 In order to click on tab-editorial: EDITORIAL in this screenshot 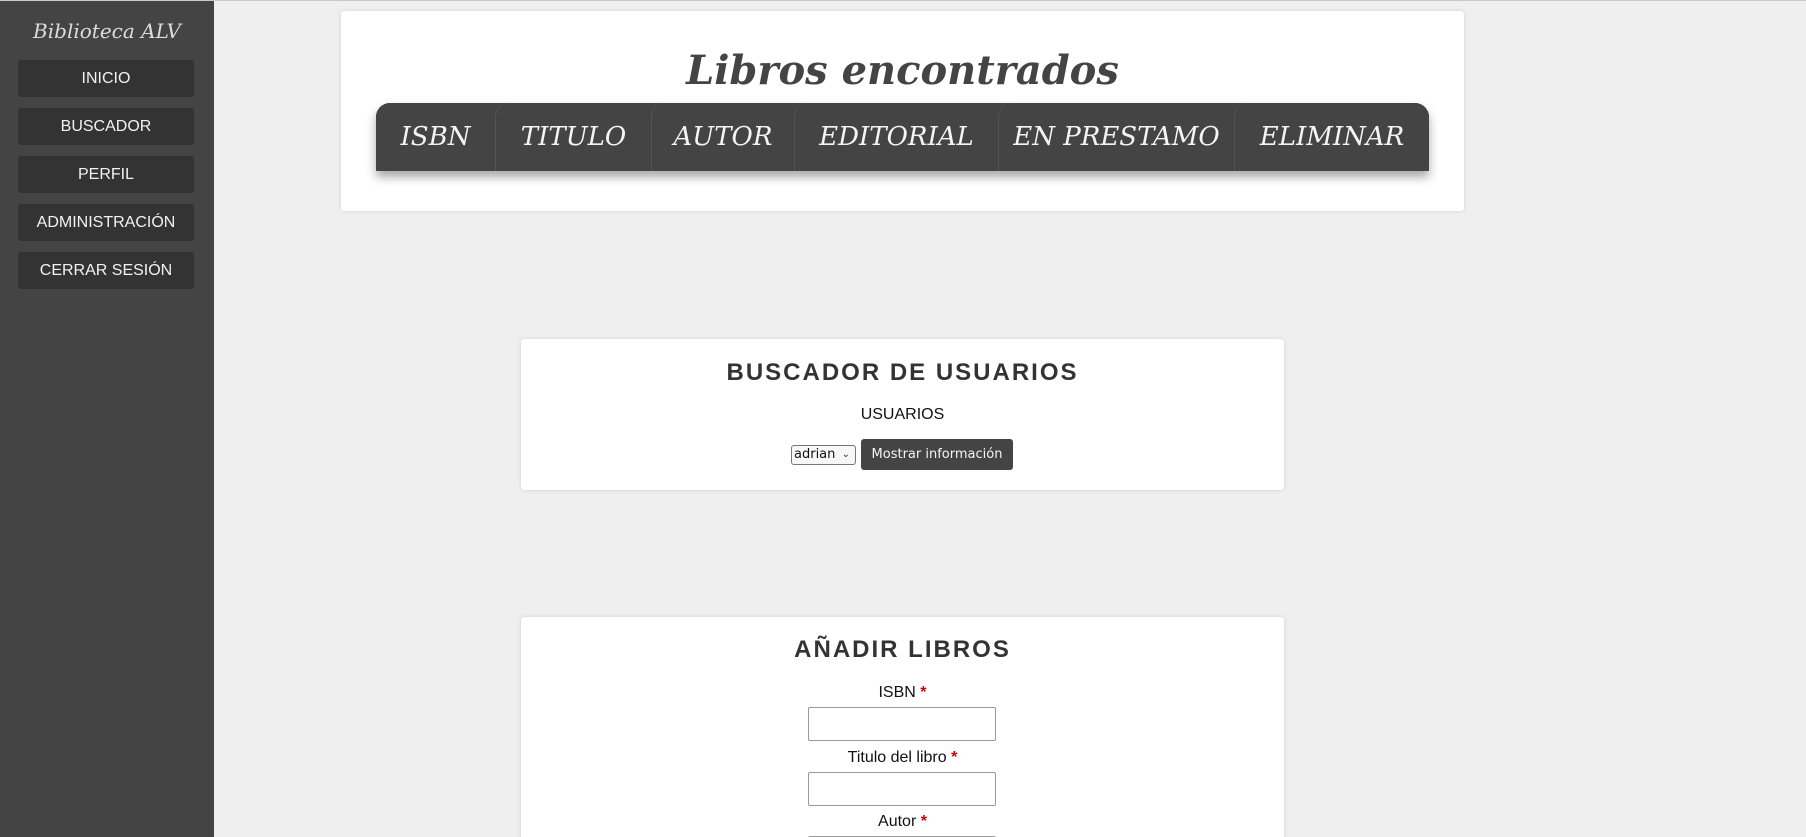, I will do `click(896, 137)`.